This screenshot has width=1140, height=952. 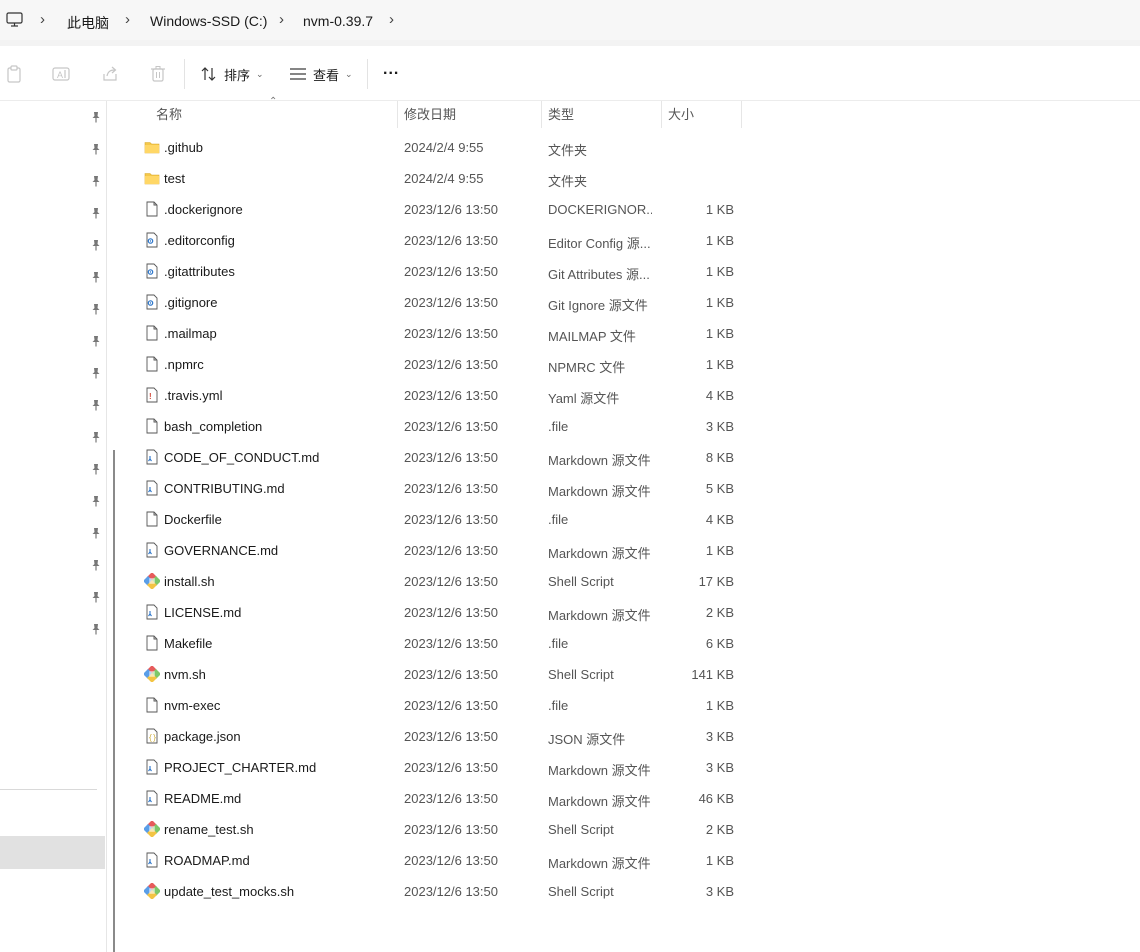 I want to click on column-modified: 修改日期, so click(x=430, y=114).